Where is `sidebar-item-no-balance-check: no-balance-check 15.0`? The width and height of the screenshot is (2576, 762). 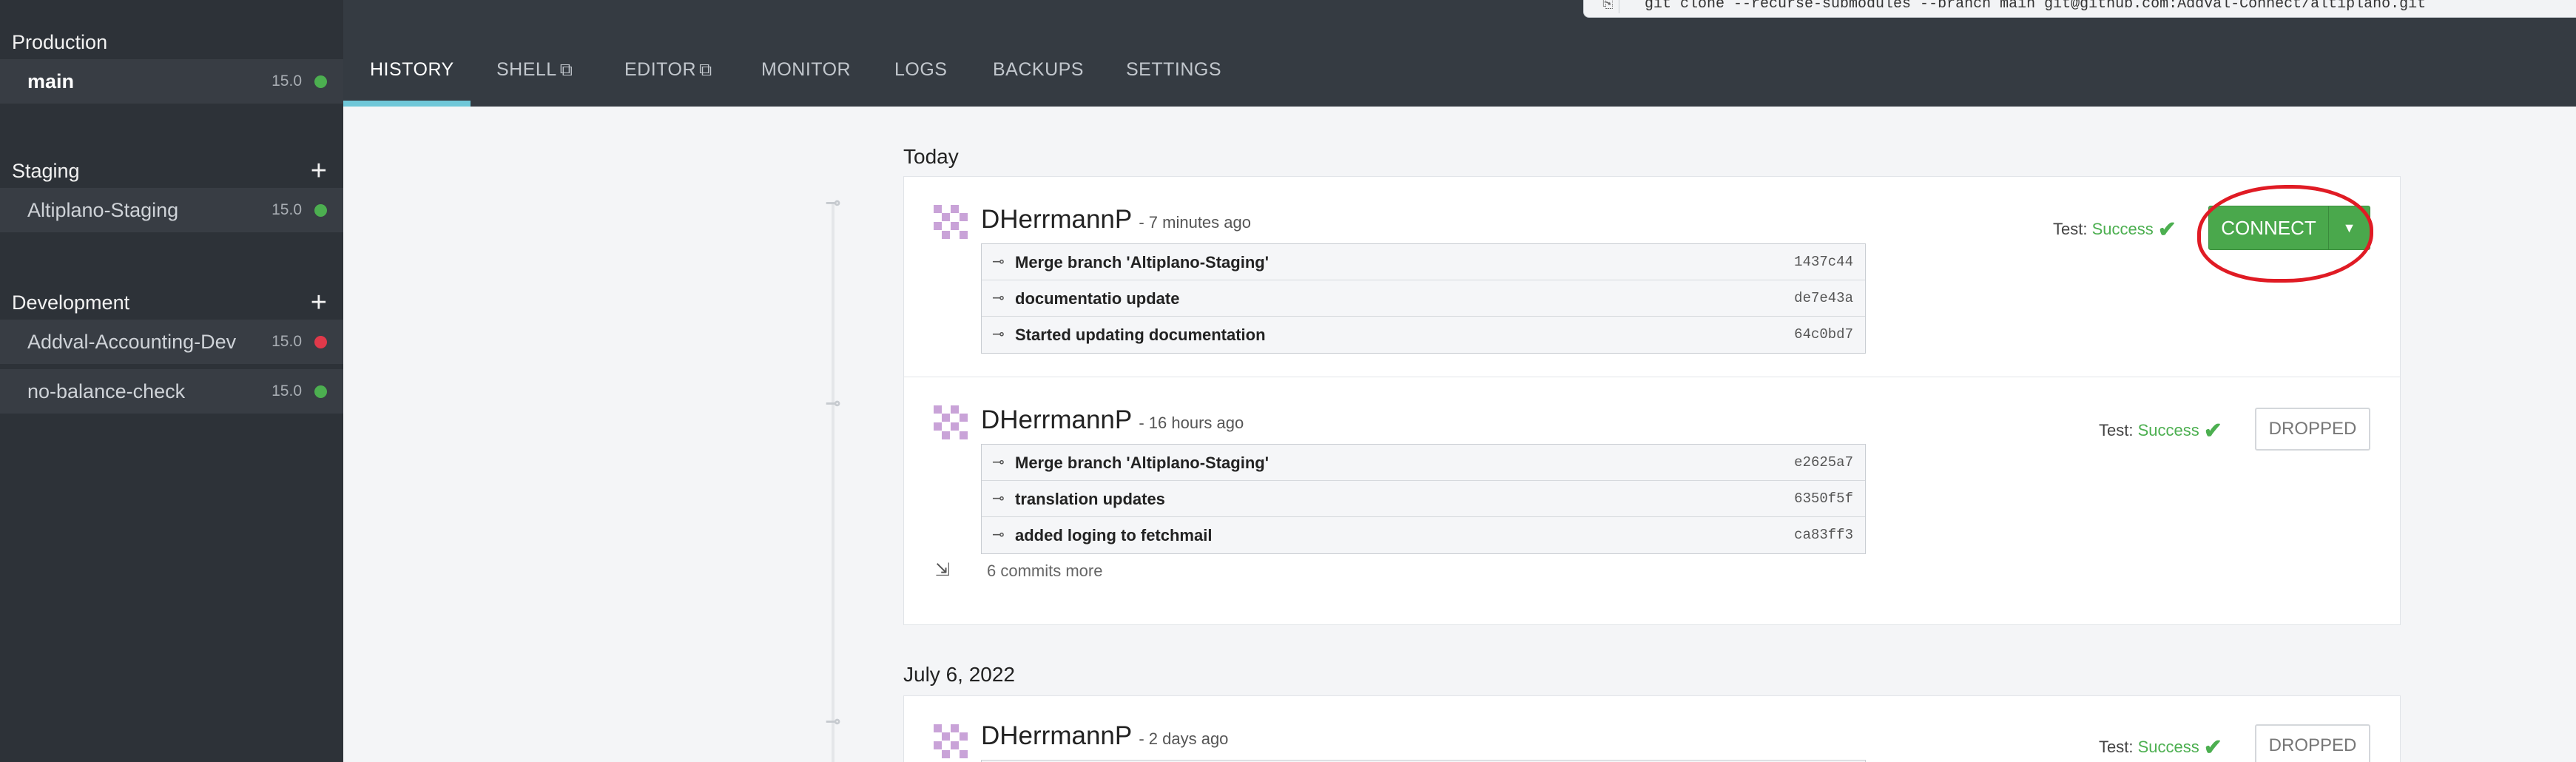 sidebar-item-no-balance-check: no-balance-check 15.0 is located at coordinates (171, 391).